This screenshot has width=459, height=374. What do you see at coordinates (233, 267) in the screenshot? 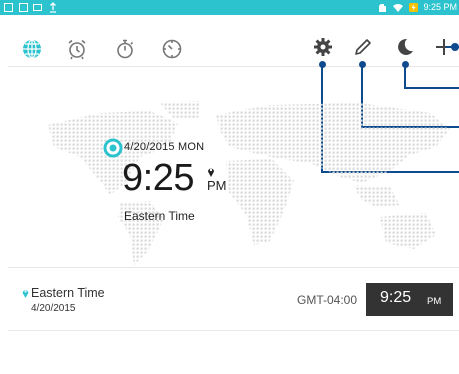
I see `map-divider` at bounding box center [233, 267].